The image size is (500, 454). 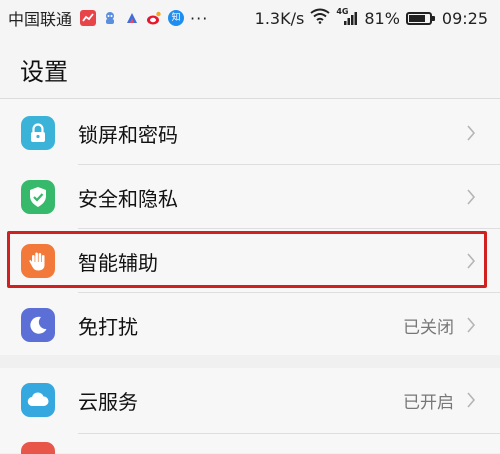 I want to click on clock: 09:25, so click(x=464, y=18).